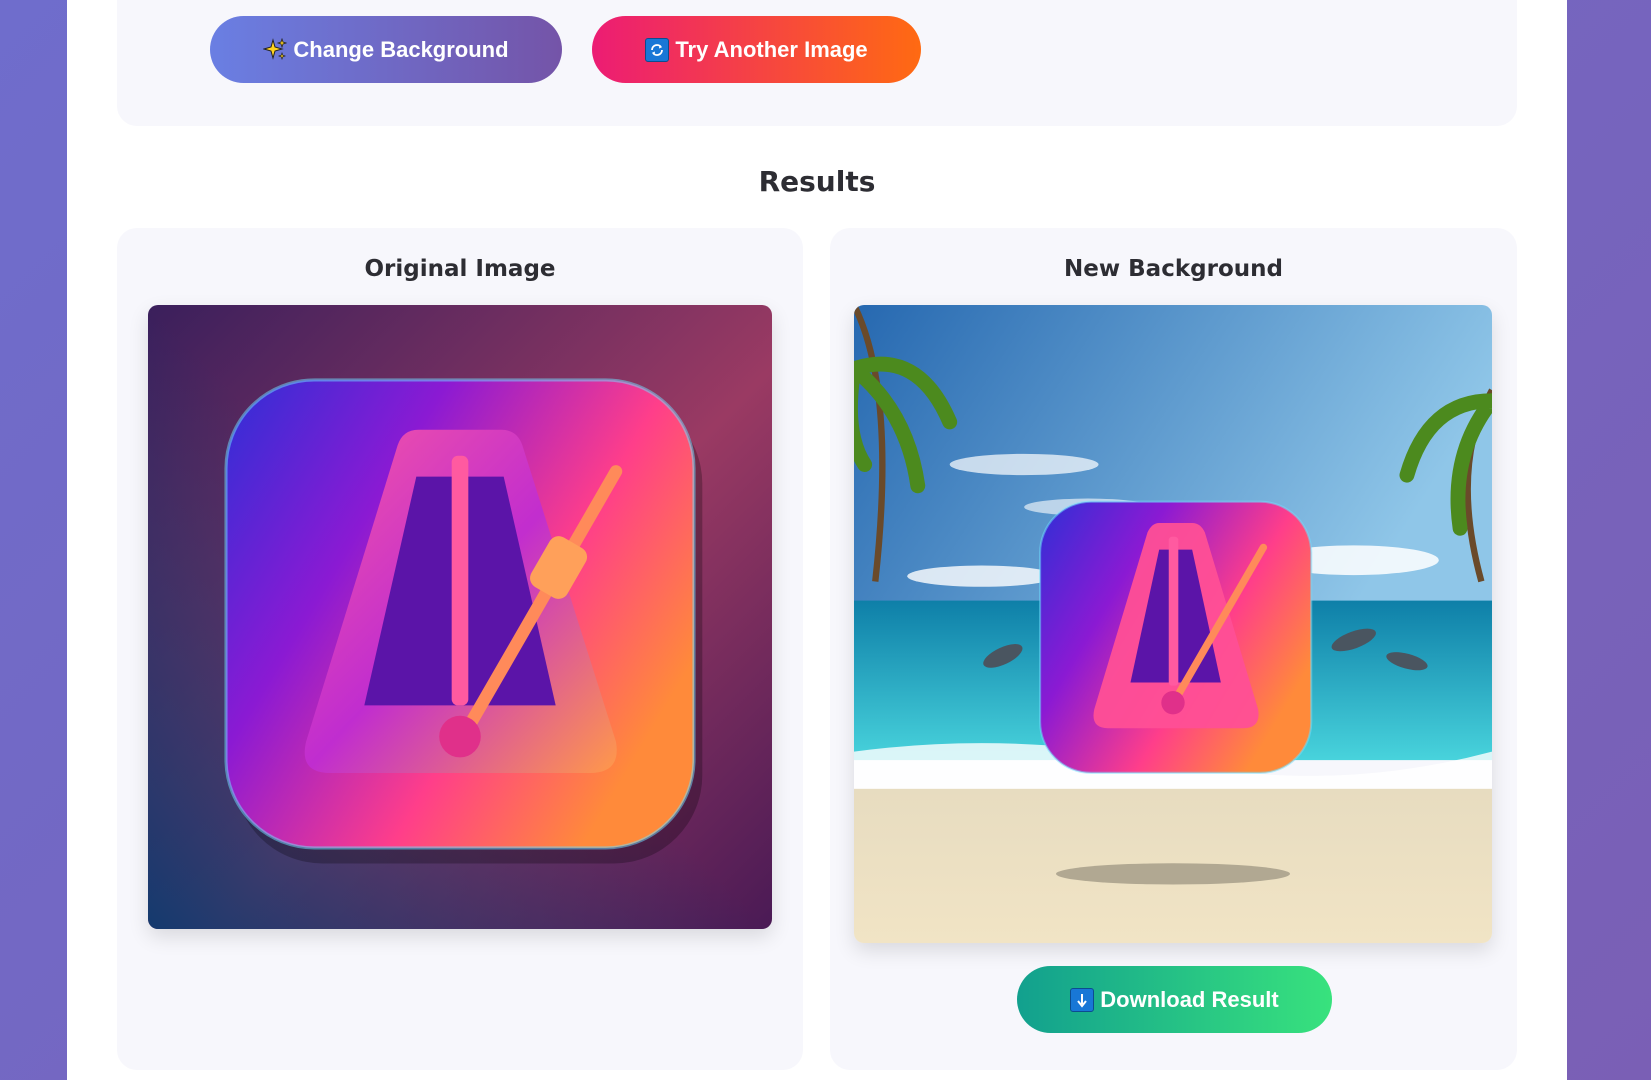 This screenshot has height=1080, width=1651. I want to click on refresh-icon, so click(657, 49).